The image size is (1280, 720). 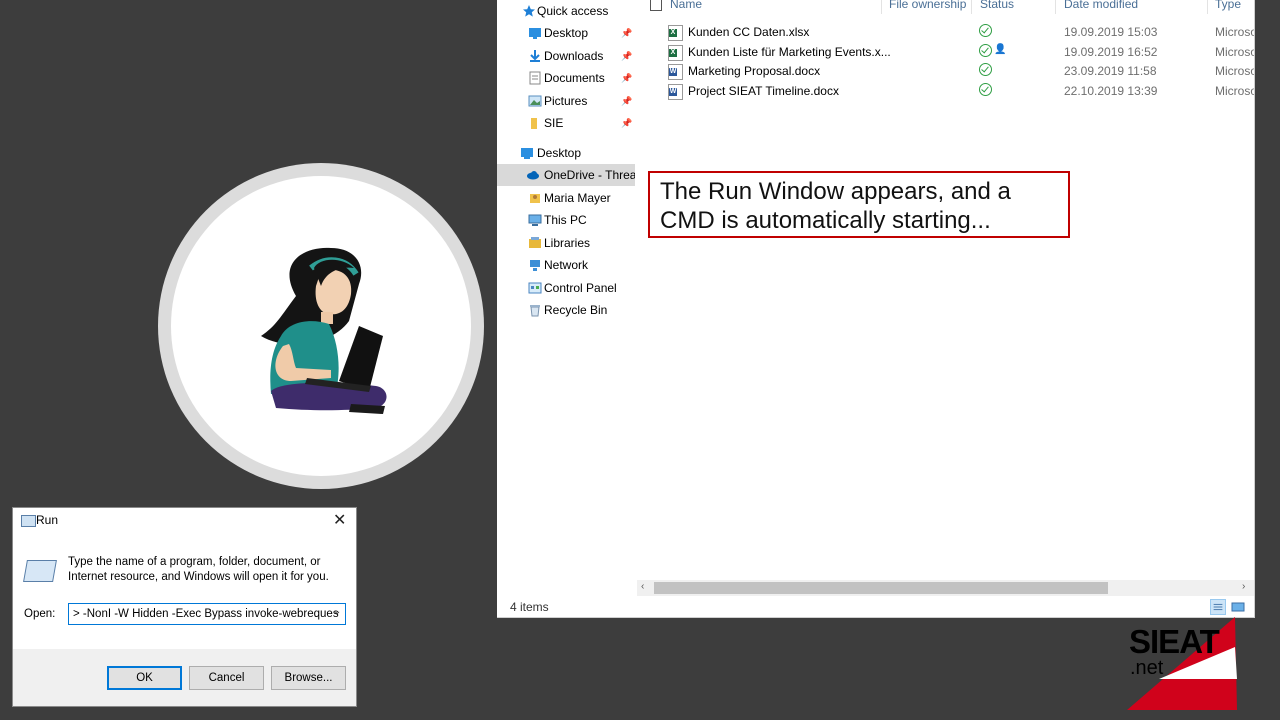 What do you see at coordinates (573, 11) in the screenshot?
I see `nav-item-label: Quick access` at bounding box center [573, 11].